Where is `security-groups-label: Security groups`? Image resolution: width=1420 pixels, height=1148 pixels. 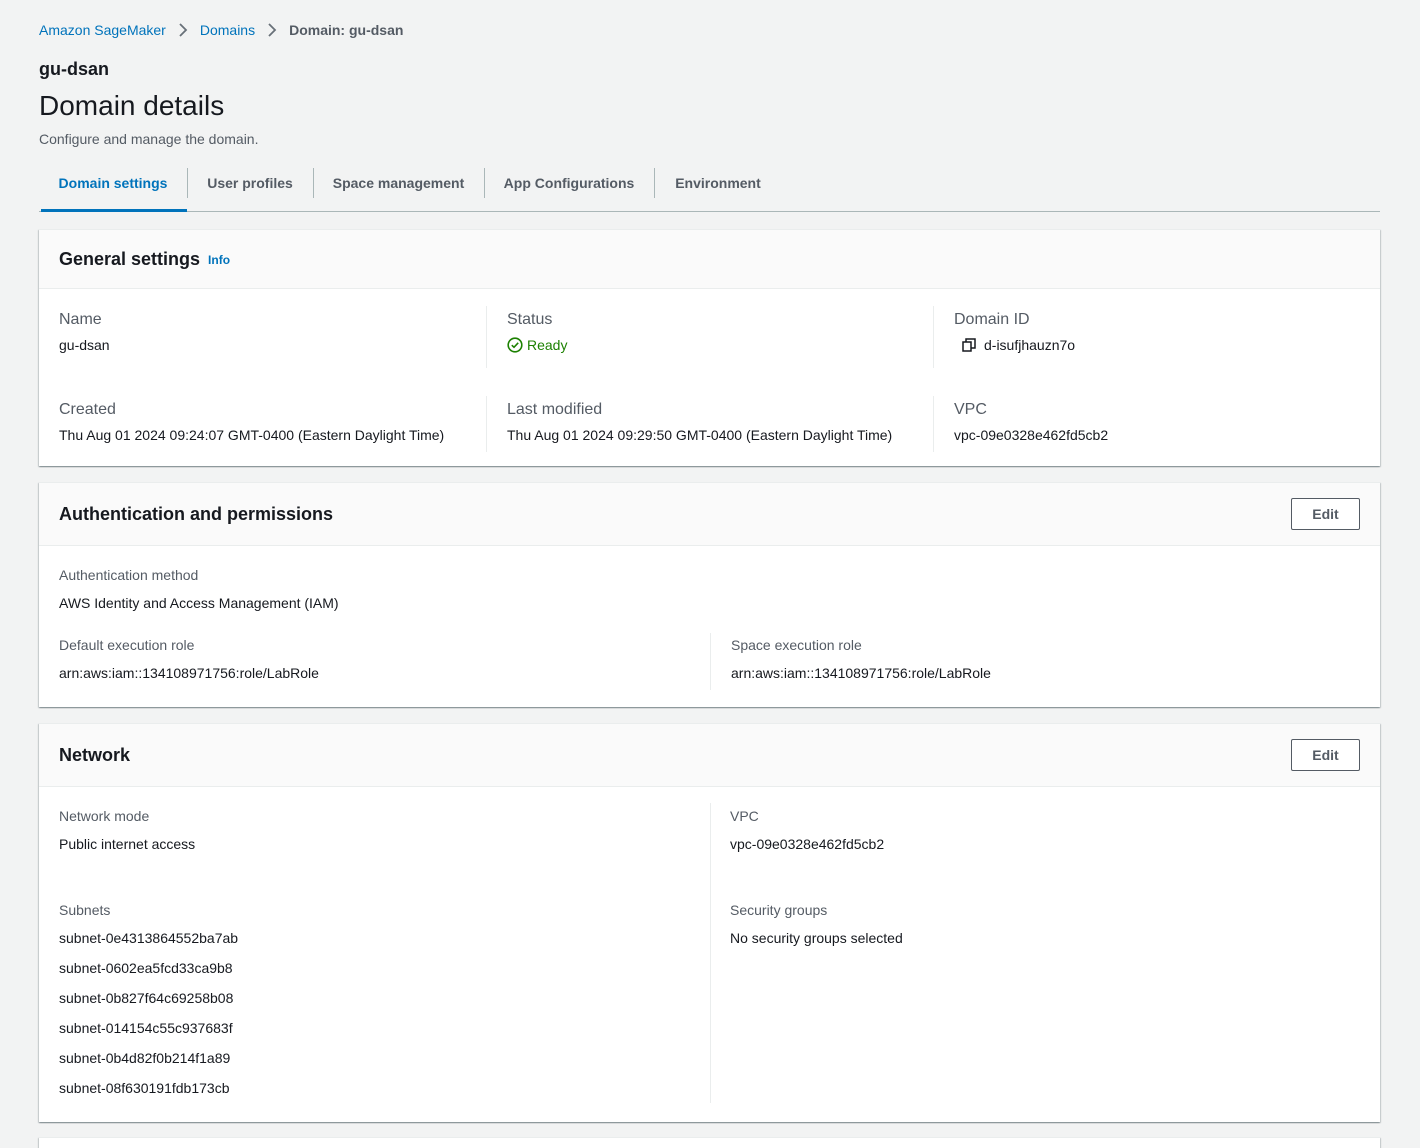 security-groups-label: Security groups is located at coordinates (779, 910).